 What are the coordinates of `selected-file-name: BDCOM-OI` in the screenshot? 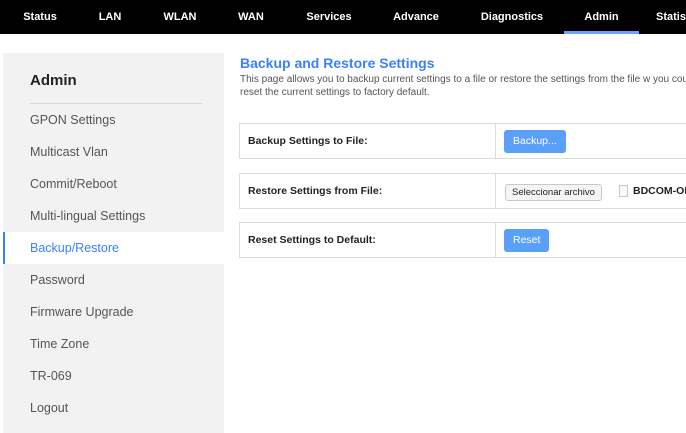 It's located at (659, 191).